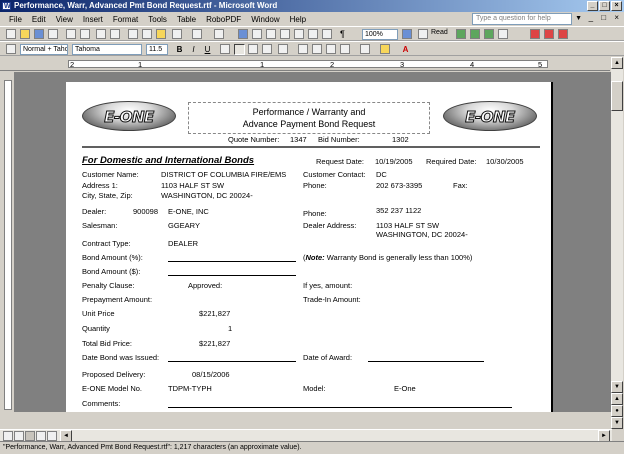  I want to click on undo-icon, so click(197, 34).